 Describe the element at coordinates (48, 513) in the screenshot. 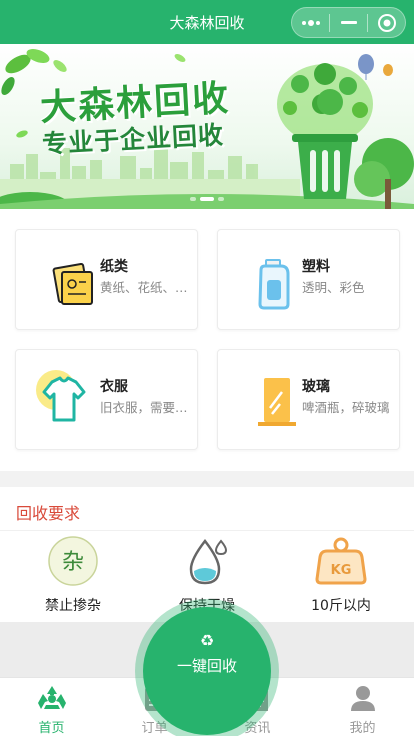

I see `section-title: 回收要求` at that location.